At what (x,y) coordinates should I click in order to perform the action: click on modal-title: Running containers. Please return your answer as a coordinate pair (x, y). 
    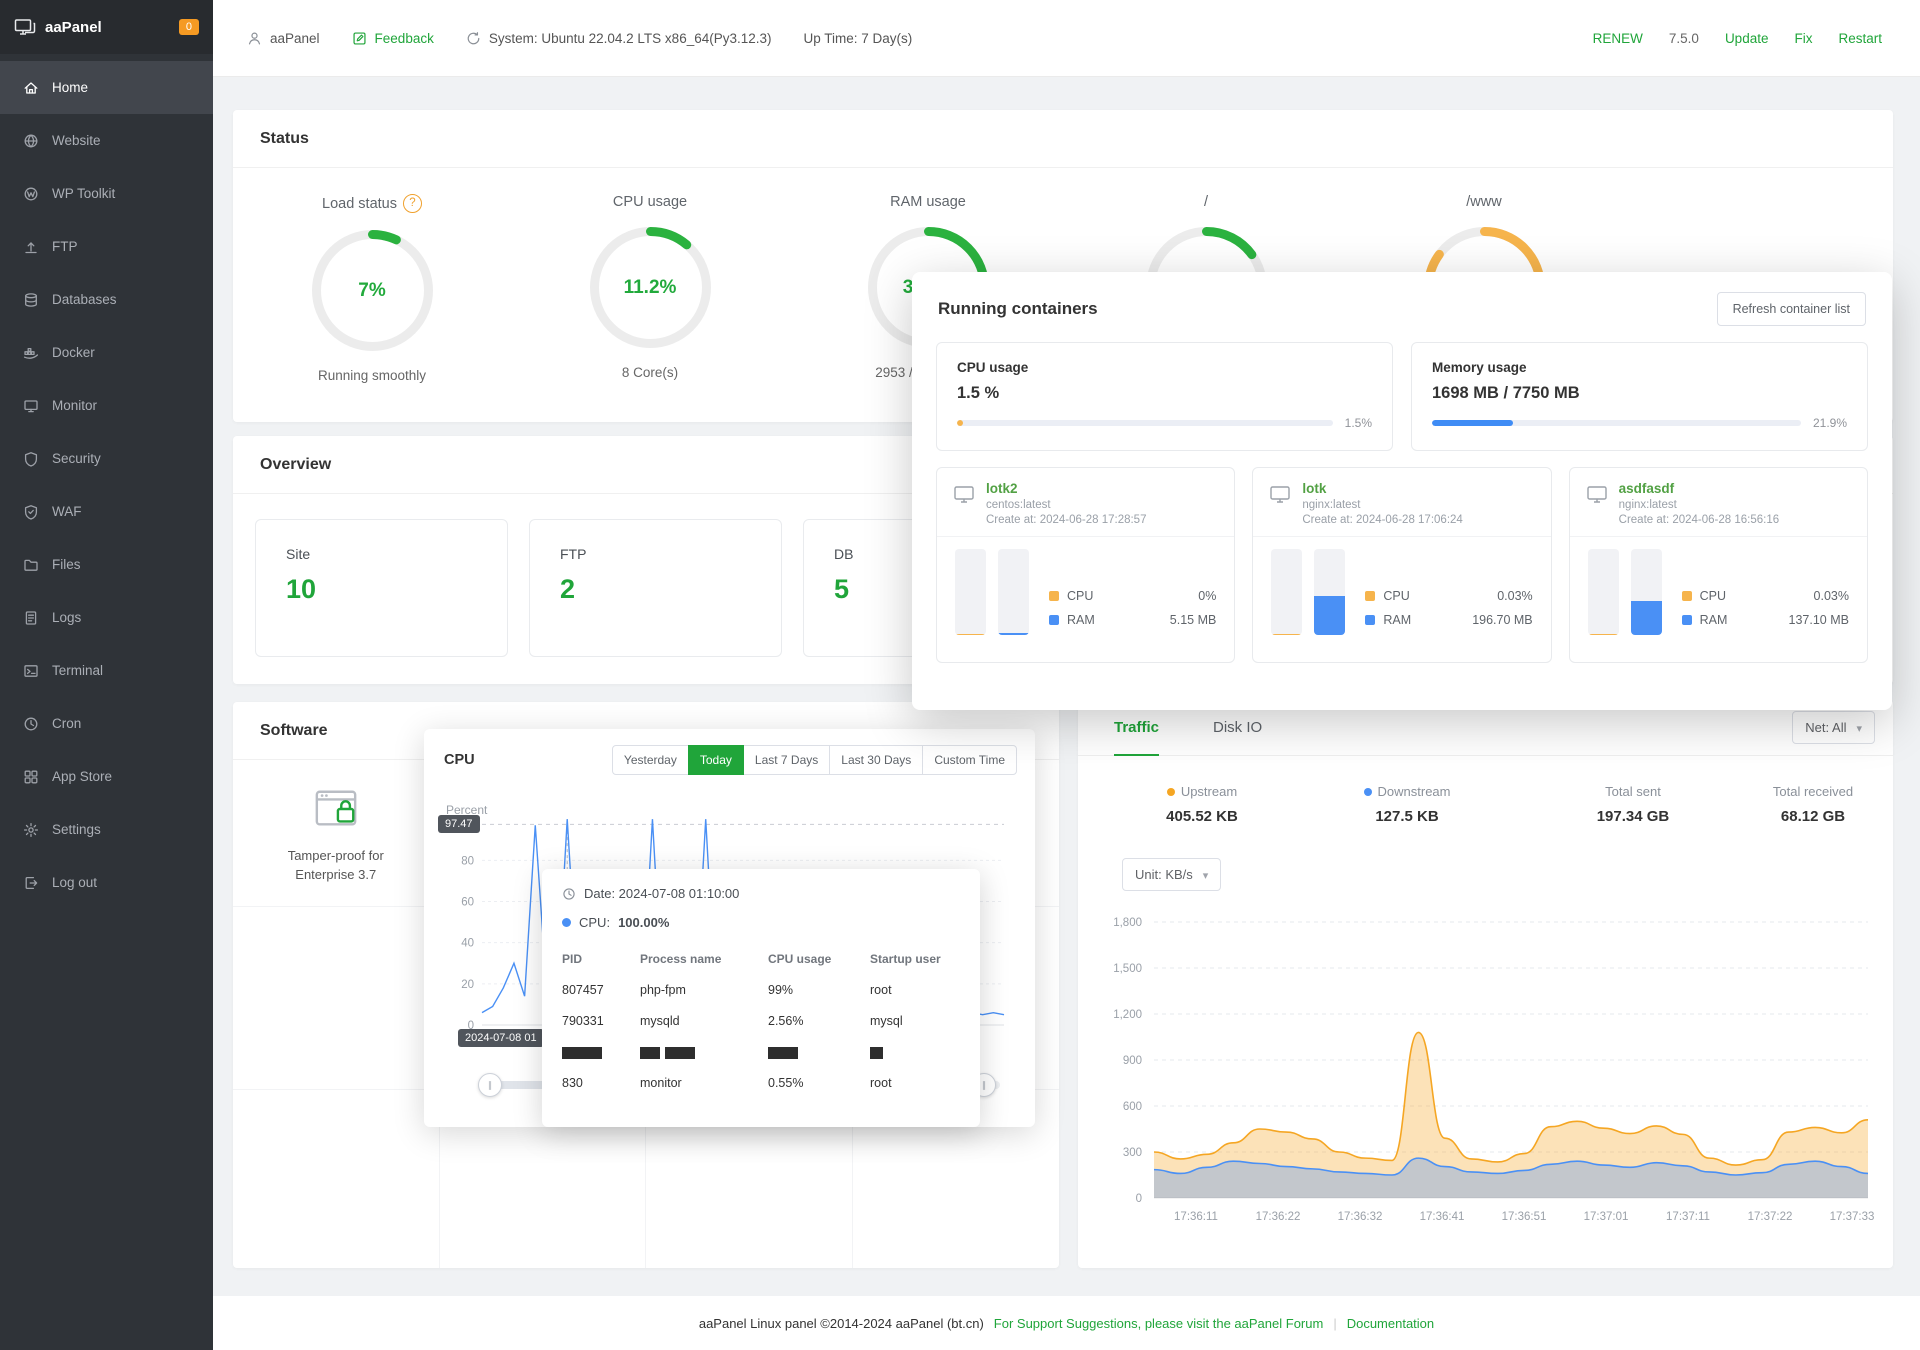
    Looking at the image, I should click on (1018, 308).